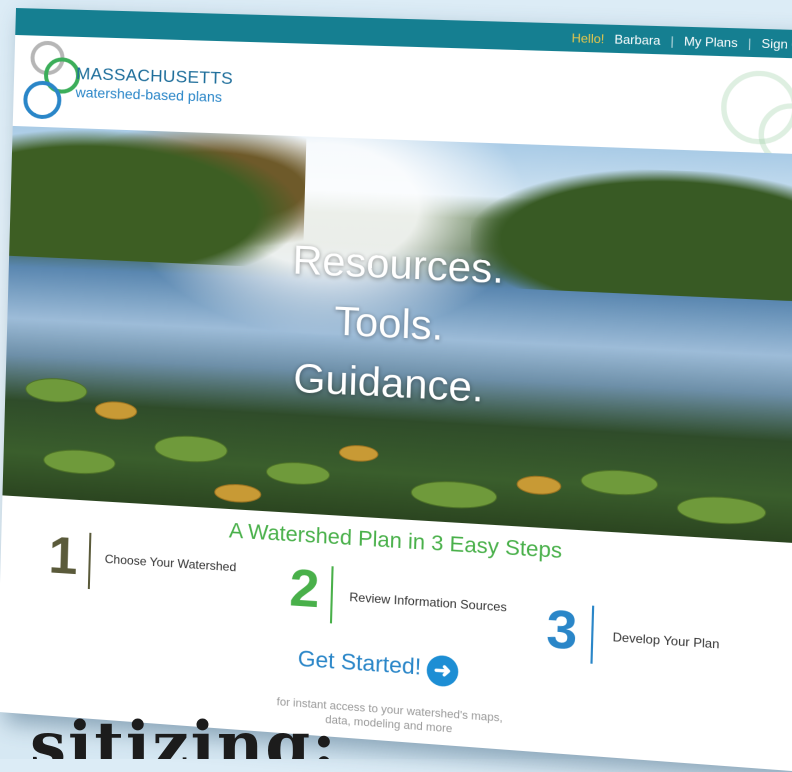 The height and width of the screenshot is (772, 792). I want to click on user-name: Barbara, so click(637, 40).